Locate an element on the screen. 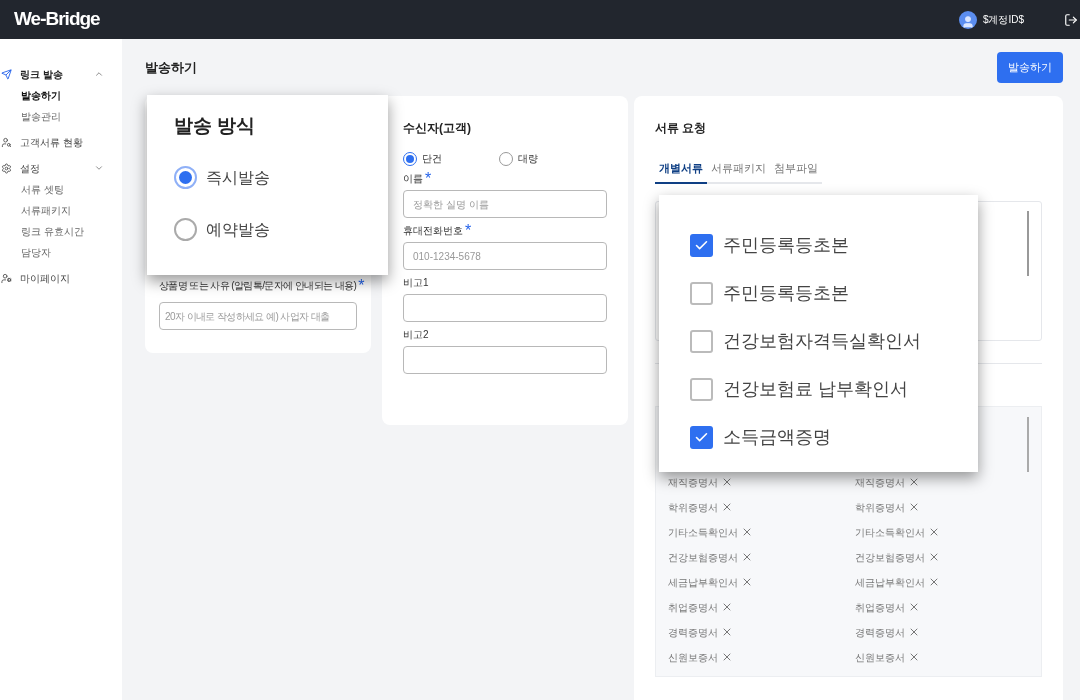 Image resolution: width=1080 pixels, height=700 pixels. sidebar-group: 고객서류 현황 is located at coordinates (61, 142).